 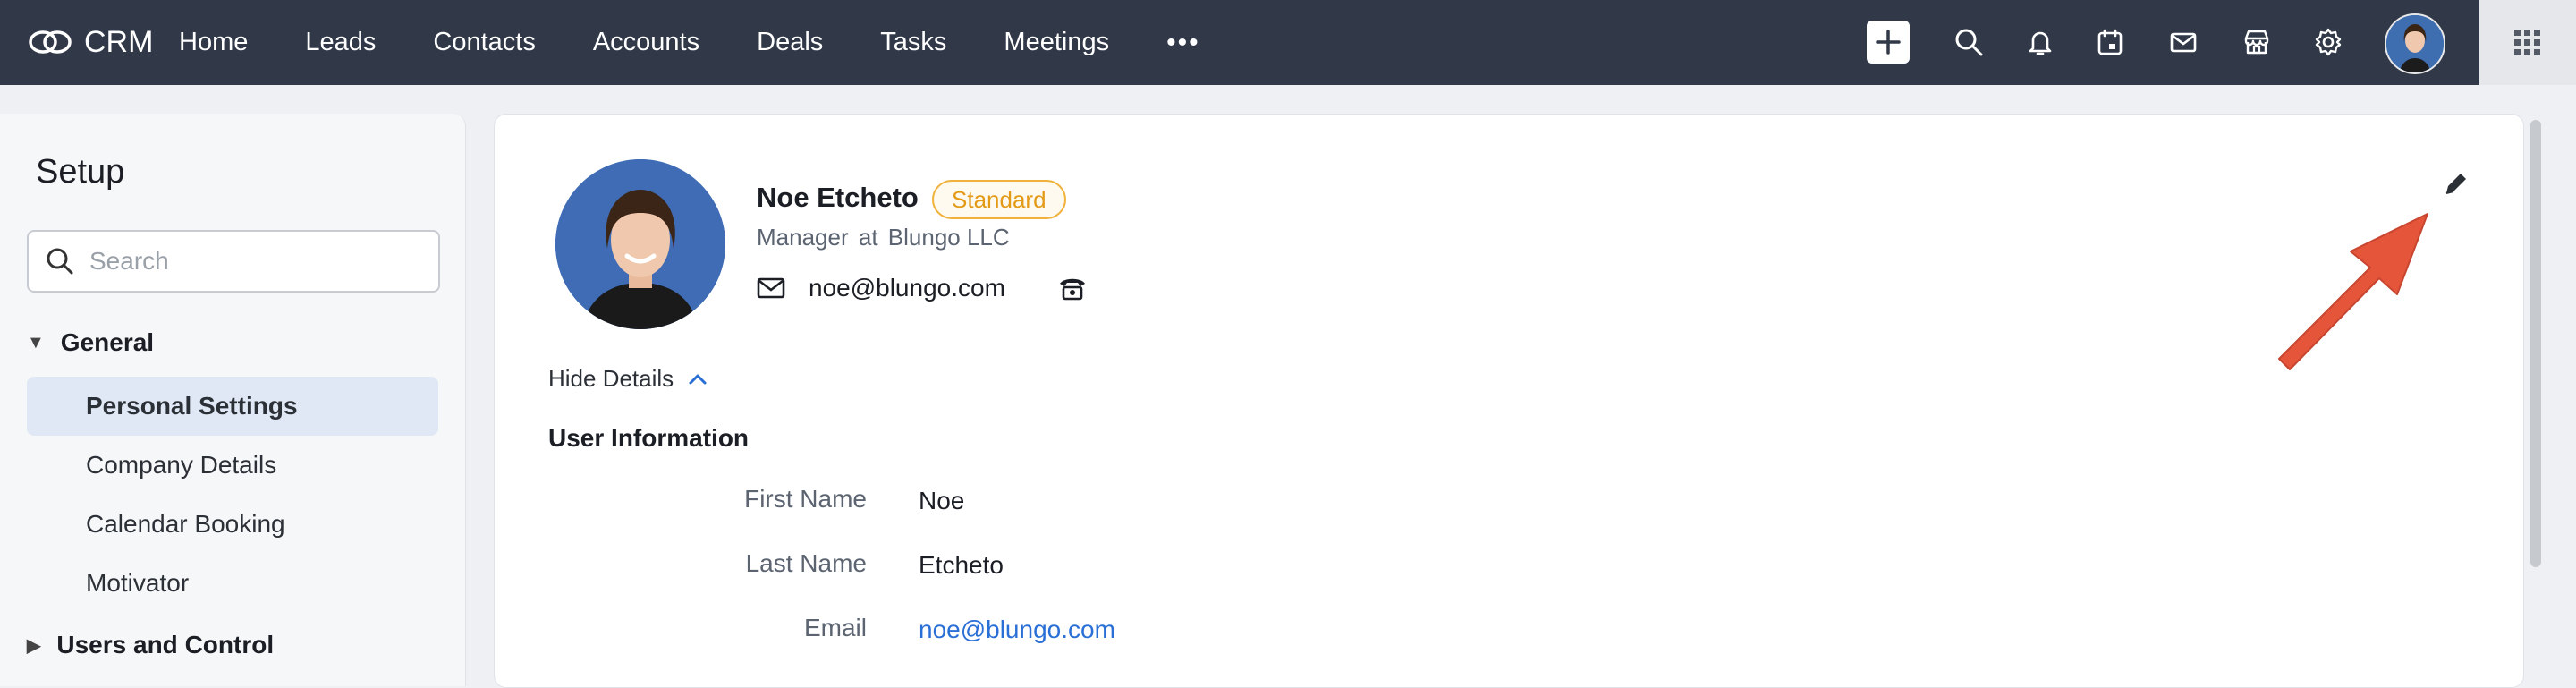 I want to click on contact-row: noe@blungo.com, so click(x=922, y=288).